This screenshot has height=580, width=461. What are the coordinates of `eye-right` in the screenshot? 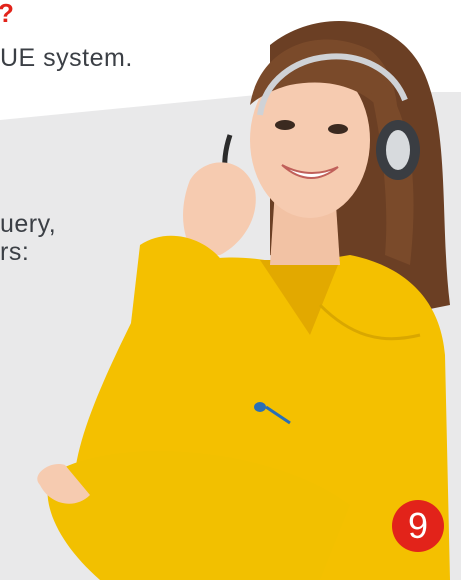 It's located at (338, 129).